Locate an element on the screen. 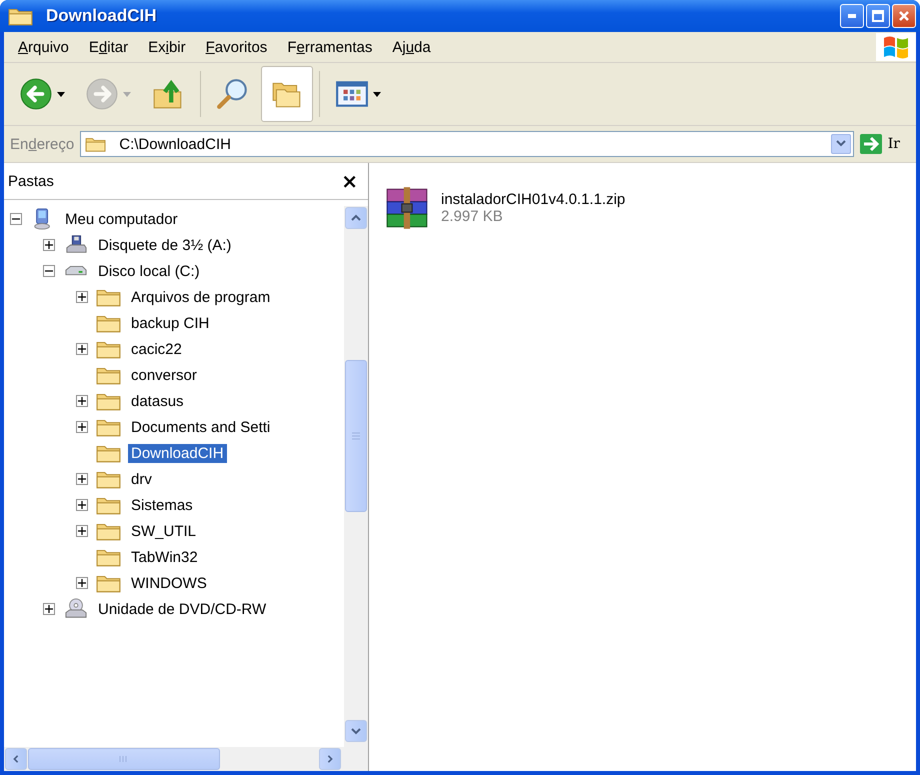  tree-item: drv is located at coordinates (141, 479).